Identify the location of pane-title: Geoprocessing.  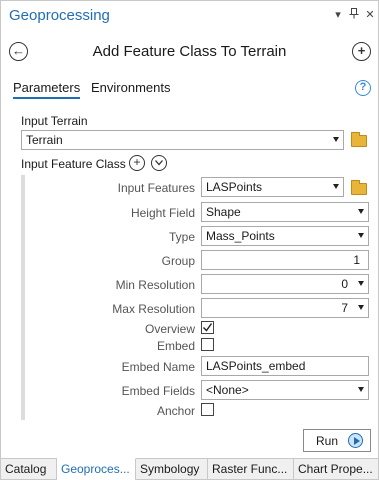
(59, 15).